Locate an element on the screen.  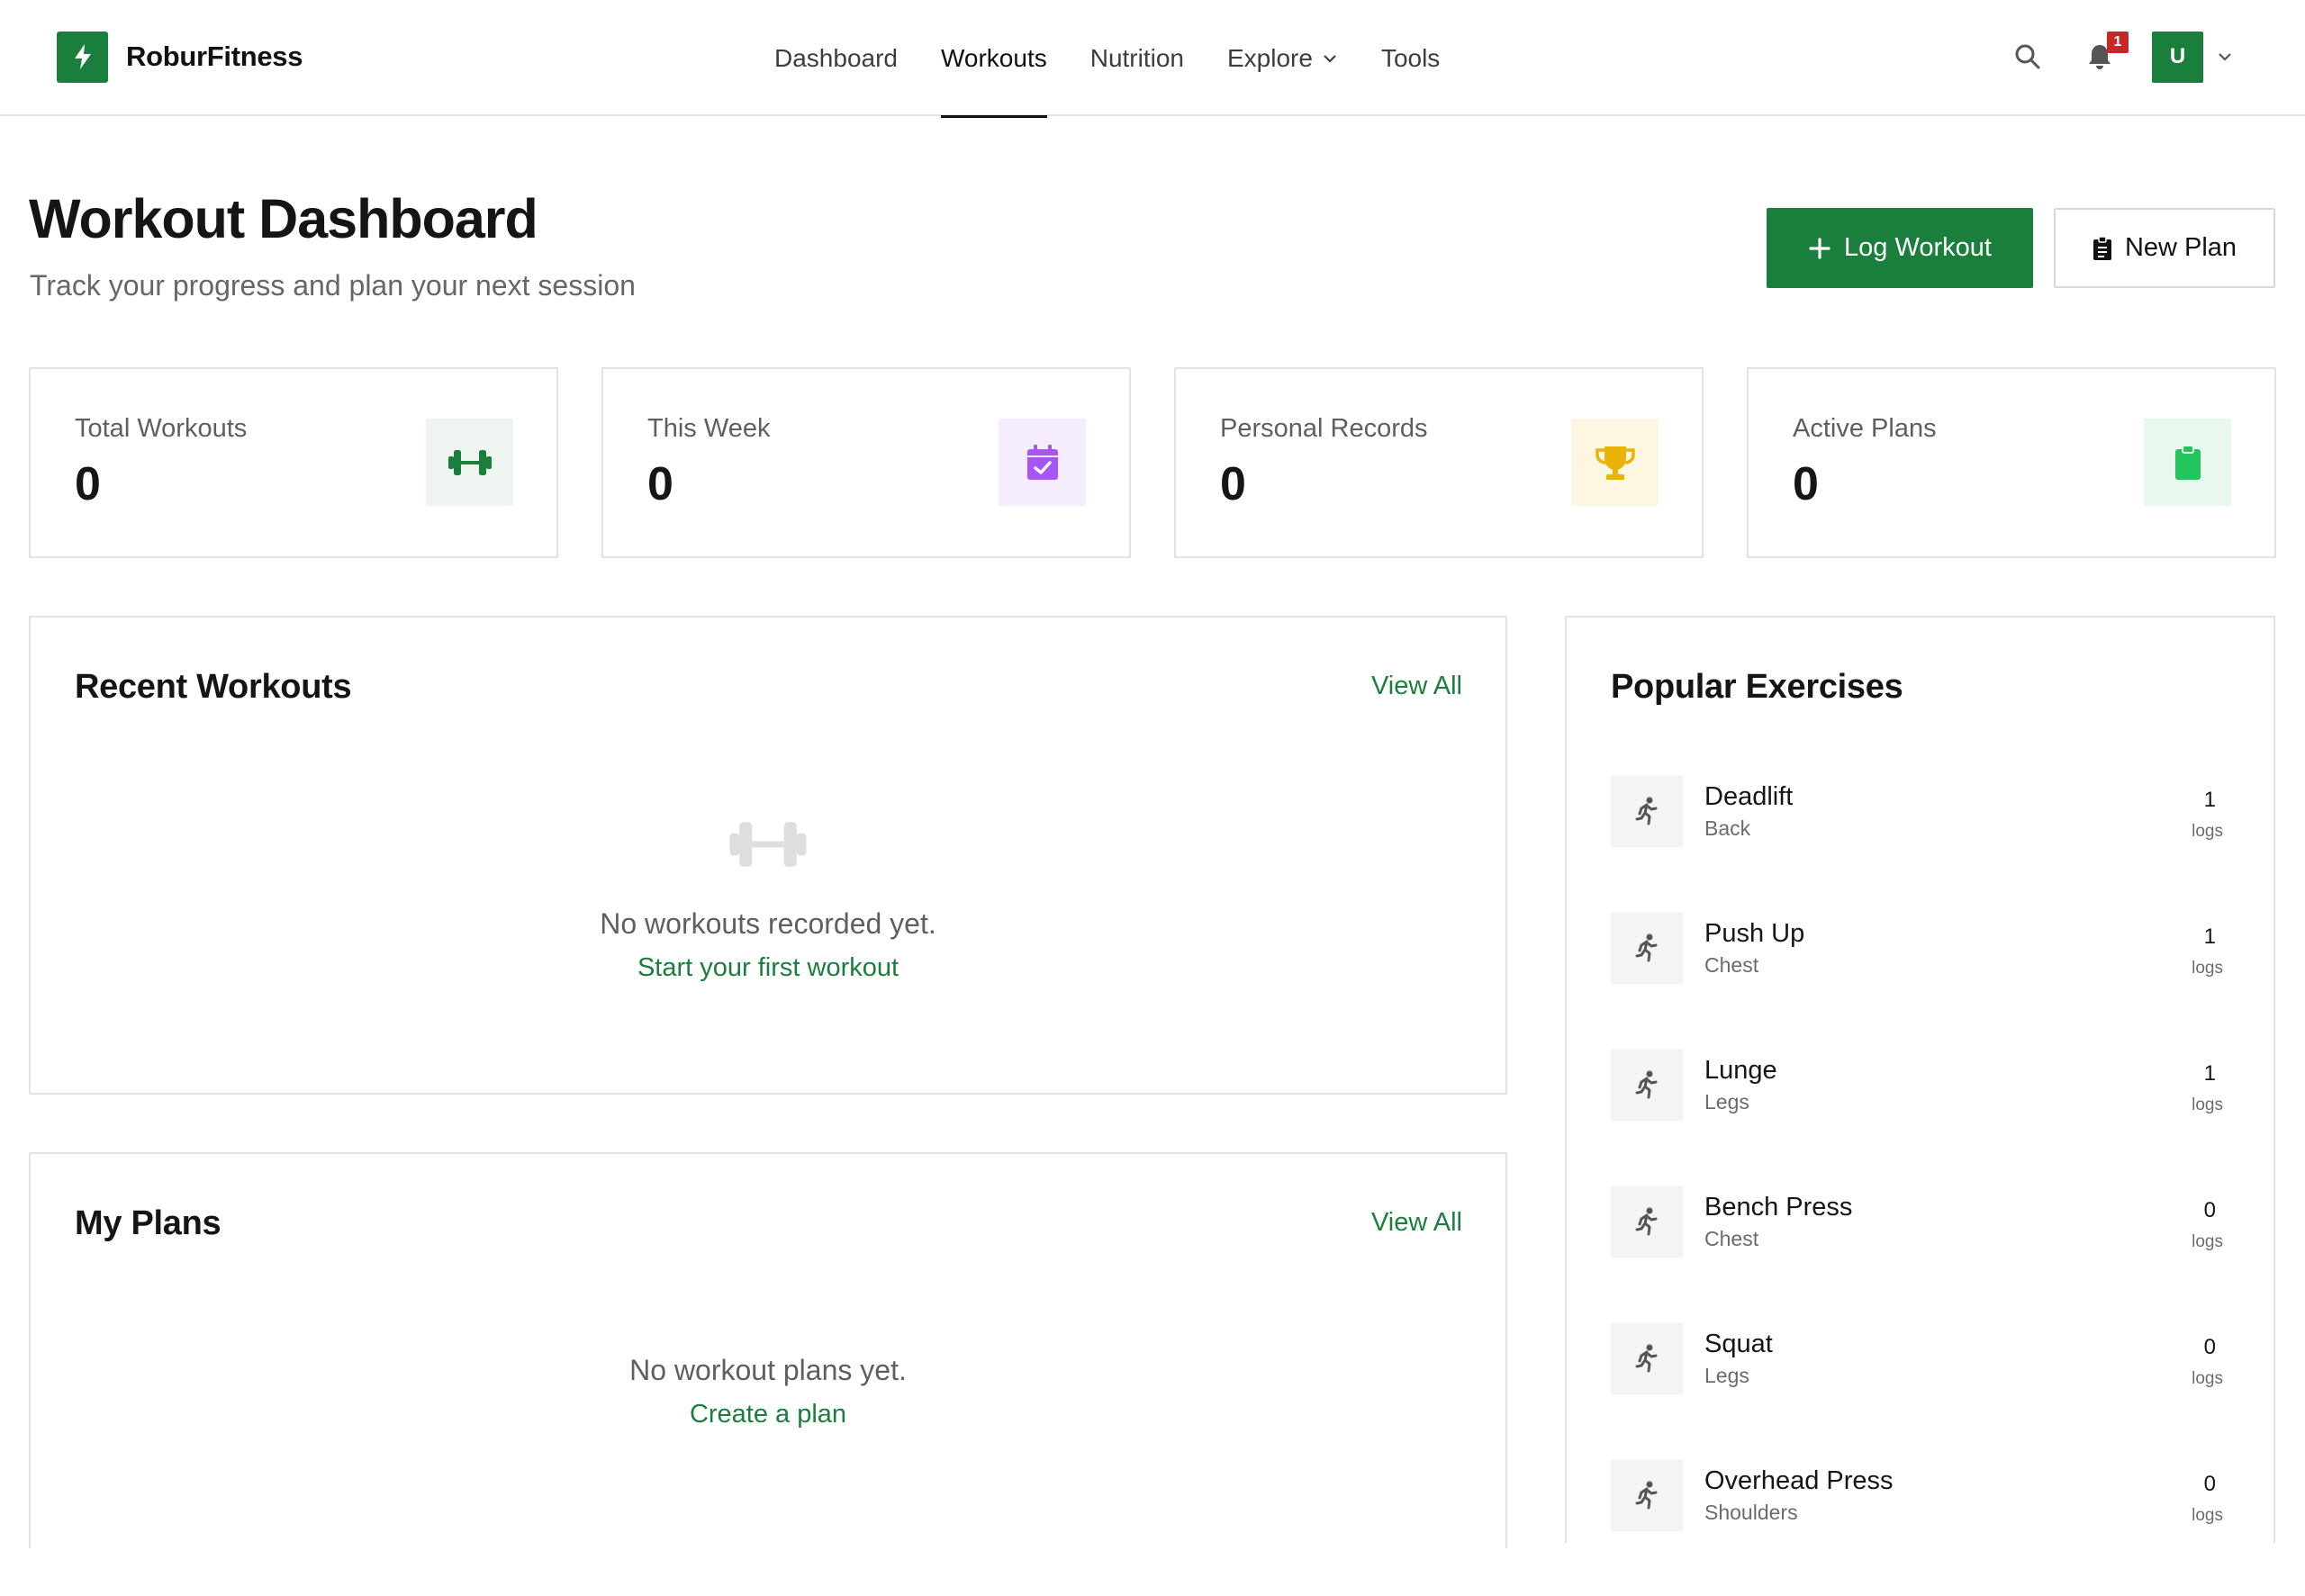
exercise-name: Squat is located at coordinates (1738, 1344).